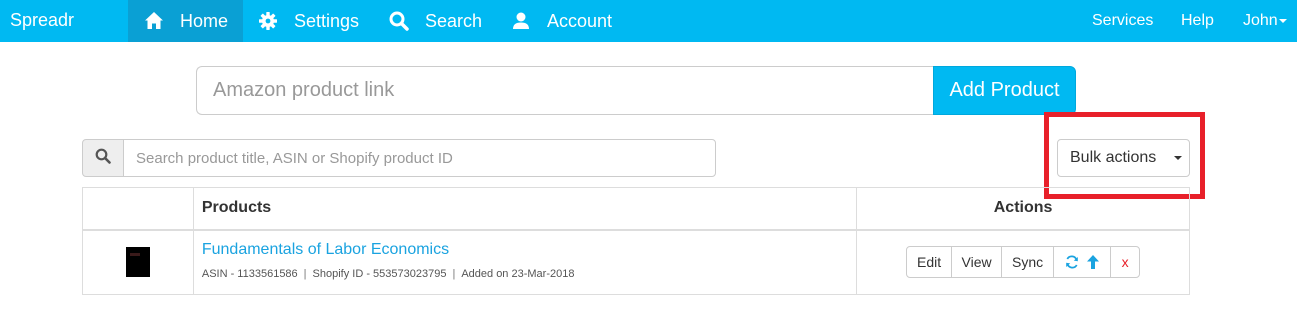  What do you see at coordinates (518, 273) in the screenshot?
I see `product-added-date: Added on 23-Mar-2018` at bounding box center [518, 273].